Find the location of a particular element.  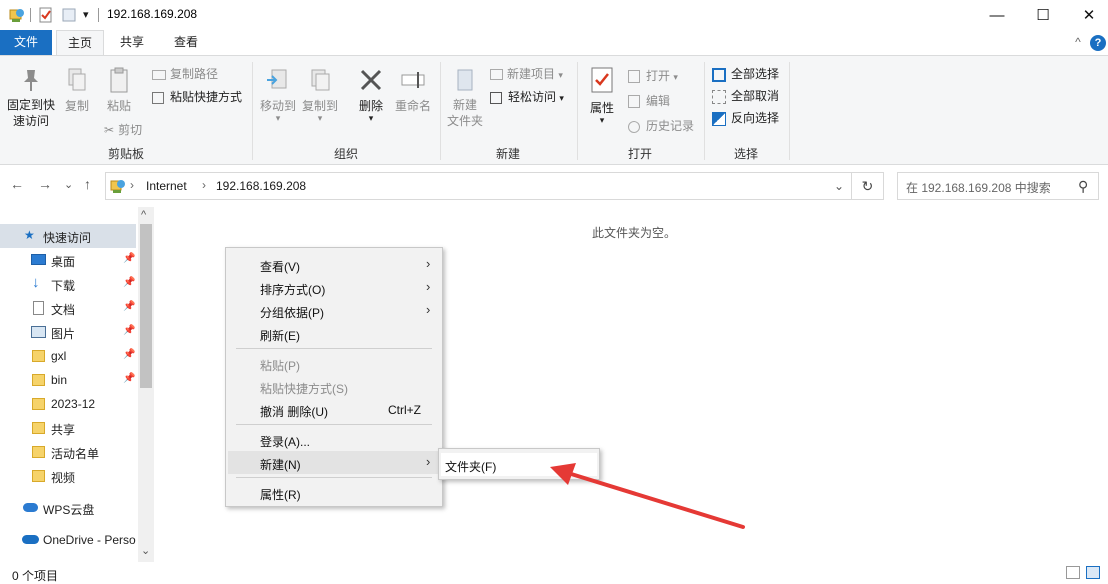

close-button: ✕ is located at coordinates (1087, 15).